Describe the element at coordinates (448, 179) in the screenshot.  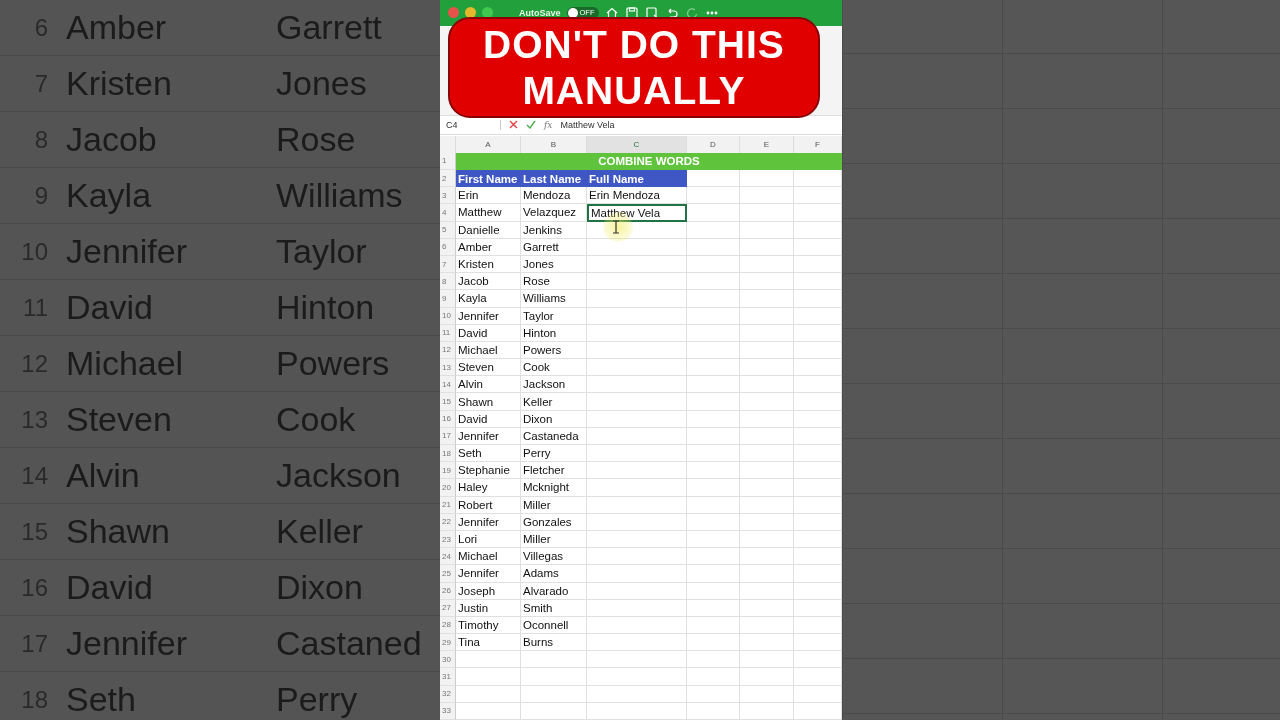
I see `row-number: 2` at that location.